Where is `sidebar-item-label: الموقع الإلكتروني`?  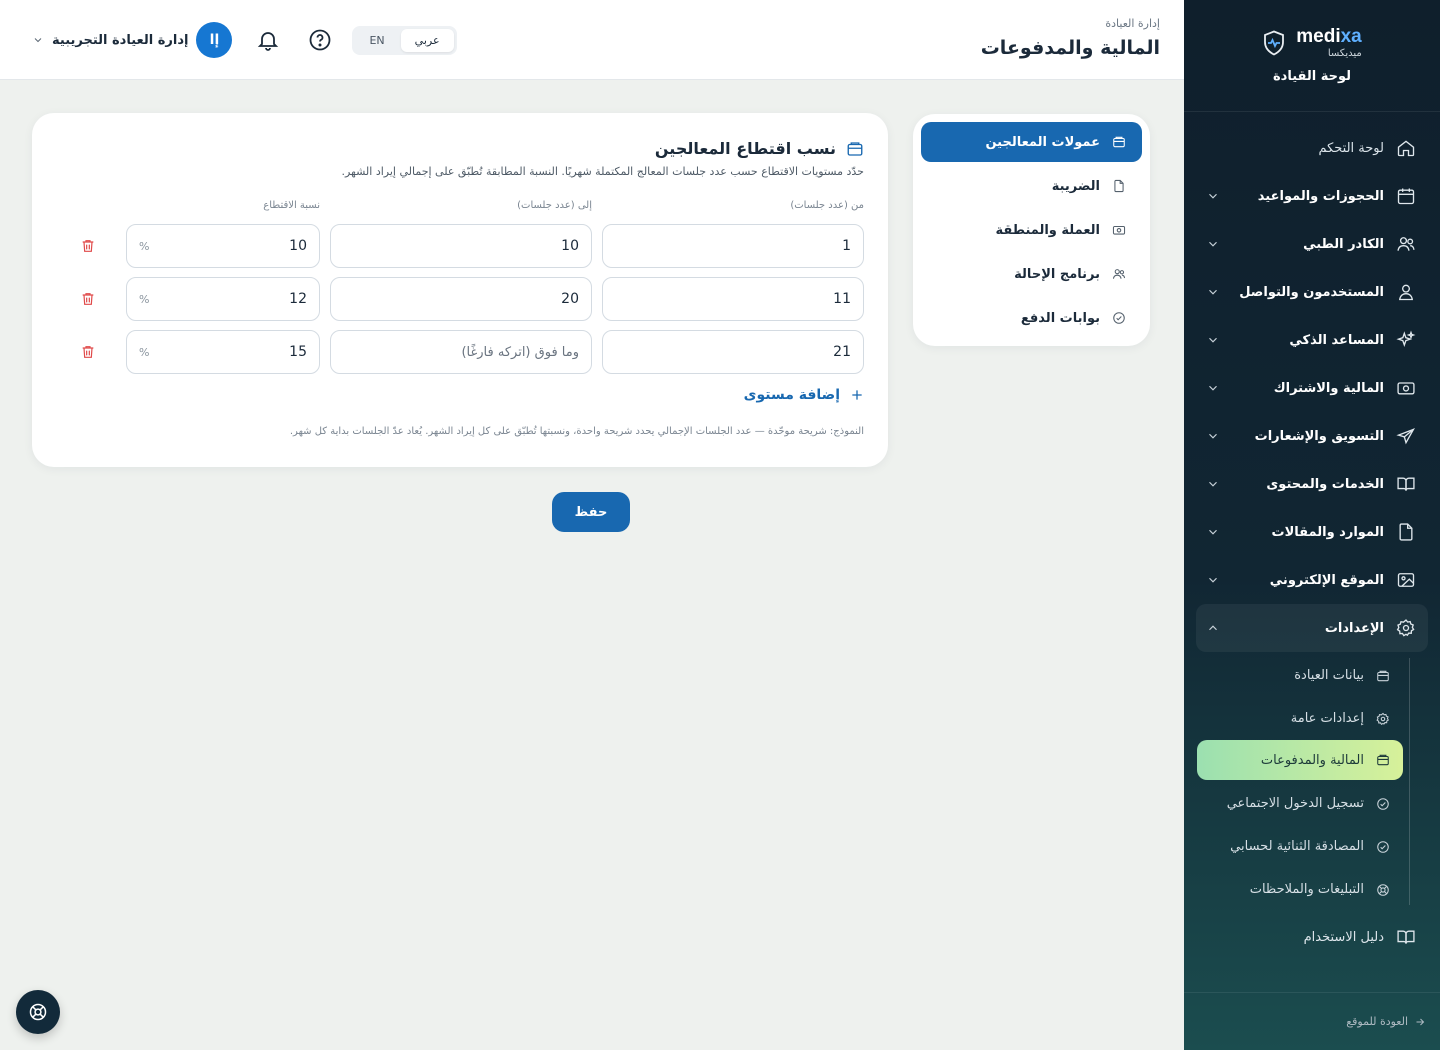
sidebar-item-label: الموقع الإلكتروني is located at coordinates (1326, 580).